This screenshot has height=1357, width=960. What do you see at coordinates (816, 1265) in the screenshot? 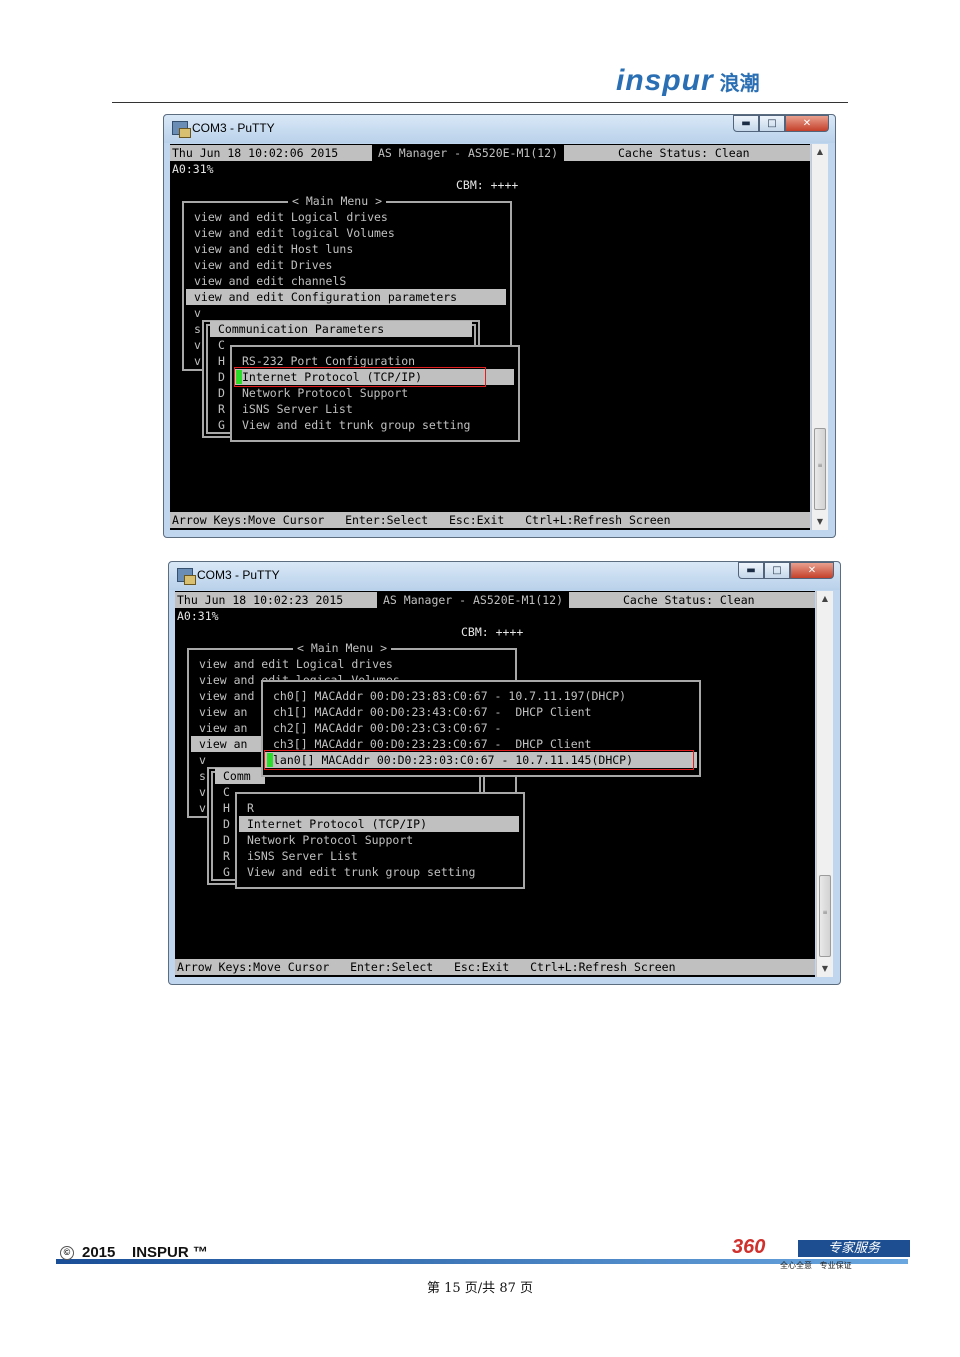
I see `badge-tagline: 全心全意 专业保证` at bounding box center [816, 1265].